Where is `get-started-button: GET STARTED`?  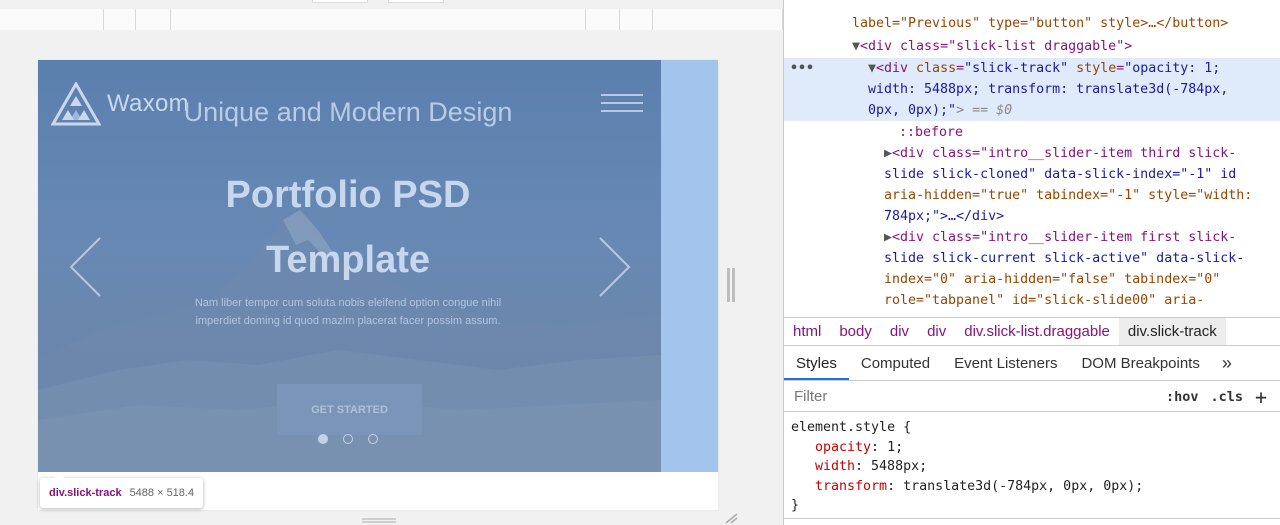 get-started-button: GET STARTED is located at coordinates (349, 409).